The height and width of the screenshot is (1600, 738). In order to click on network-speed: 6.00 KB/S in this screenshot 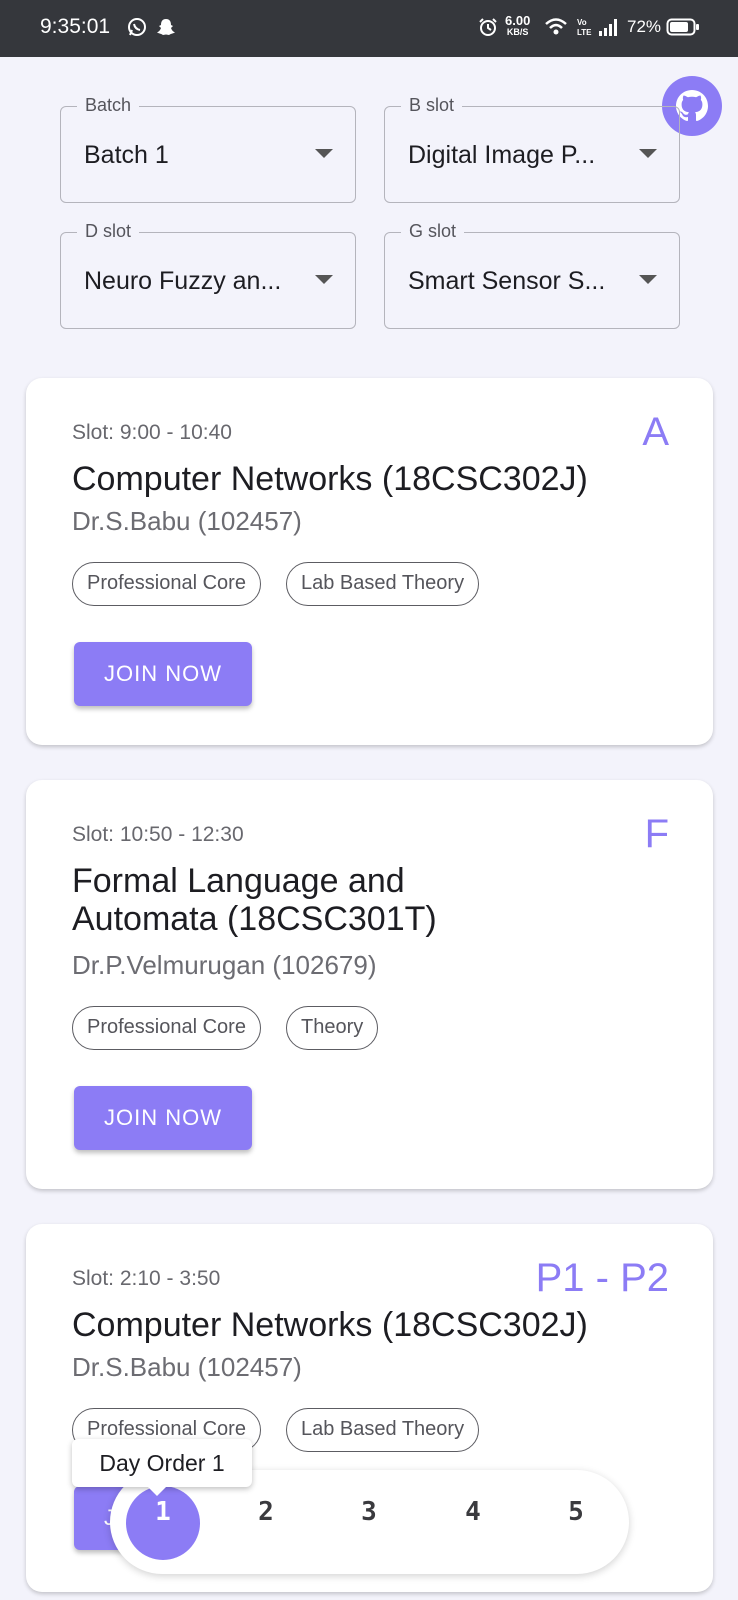, I will do `click(518, 25)`.